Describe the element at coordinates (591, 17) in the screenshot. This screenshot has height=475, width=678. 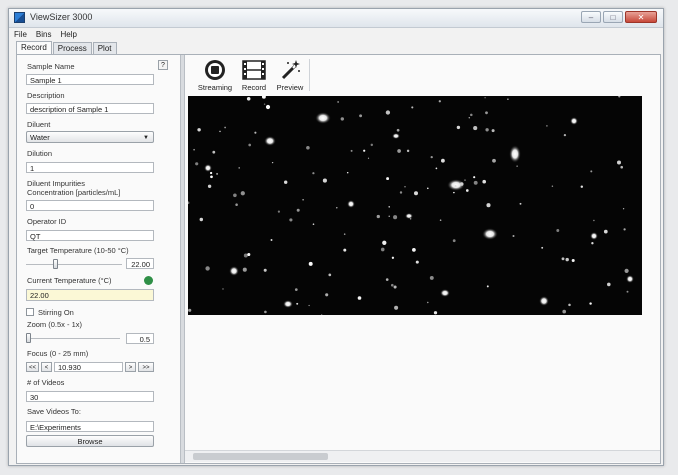
I see `minimize-button: –` at that location.